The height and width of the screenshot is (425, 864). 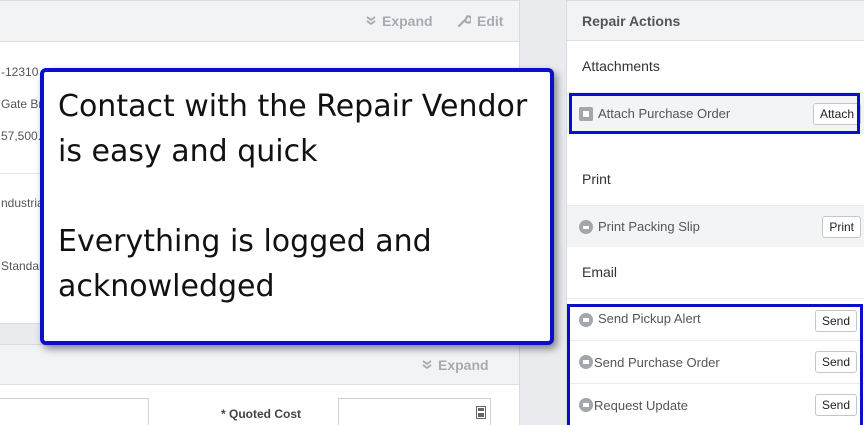 What do you see at coordinates (20, 72) in the screenshot?
I see `field-fragment: -12310` at bounding box center [20, 72].